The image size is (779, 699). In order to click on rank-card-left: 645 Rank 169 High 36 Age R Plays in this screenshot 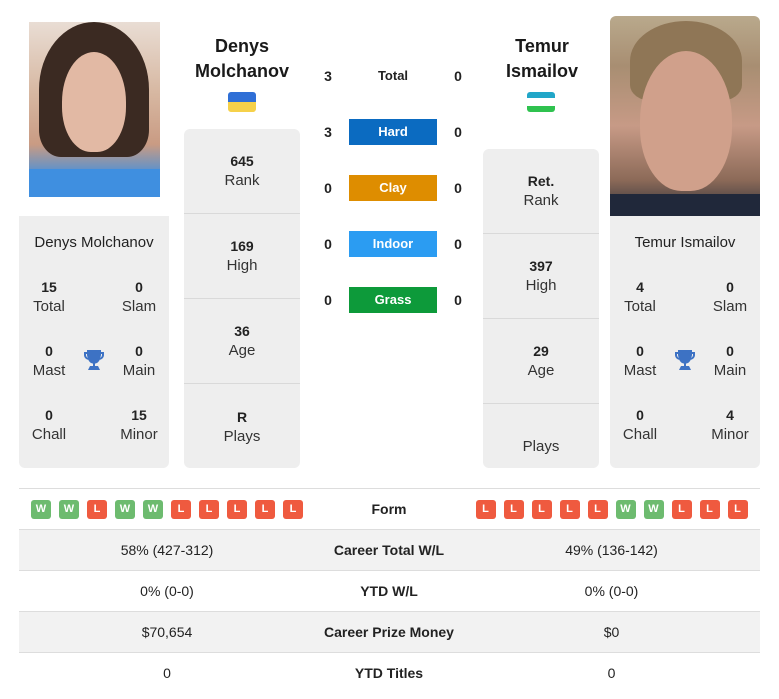, I will do `click(242, 298)`.